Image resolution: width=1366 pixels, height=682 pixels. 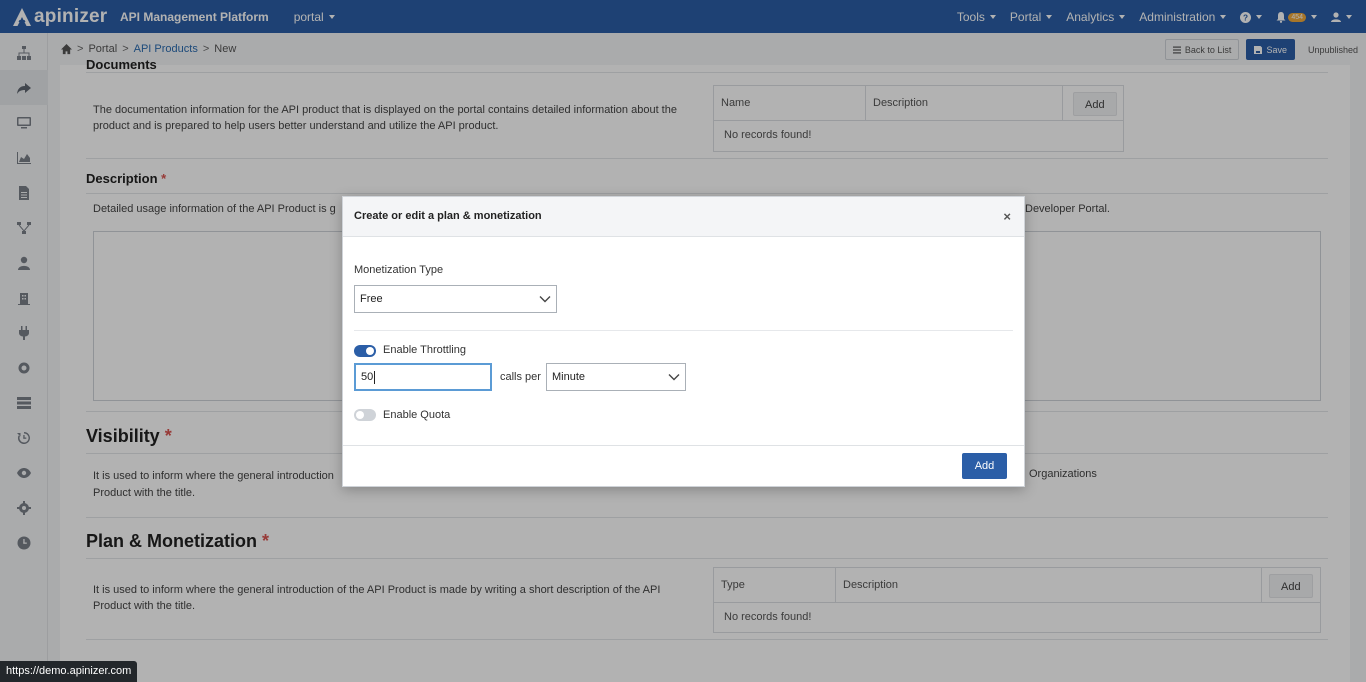 What do you see at coordinates (984, 466) in the screenshot?
I see `add-plan-submit-button: Add` at bounding box center [984, 466].